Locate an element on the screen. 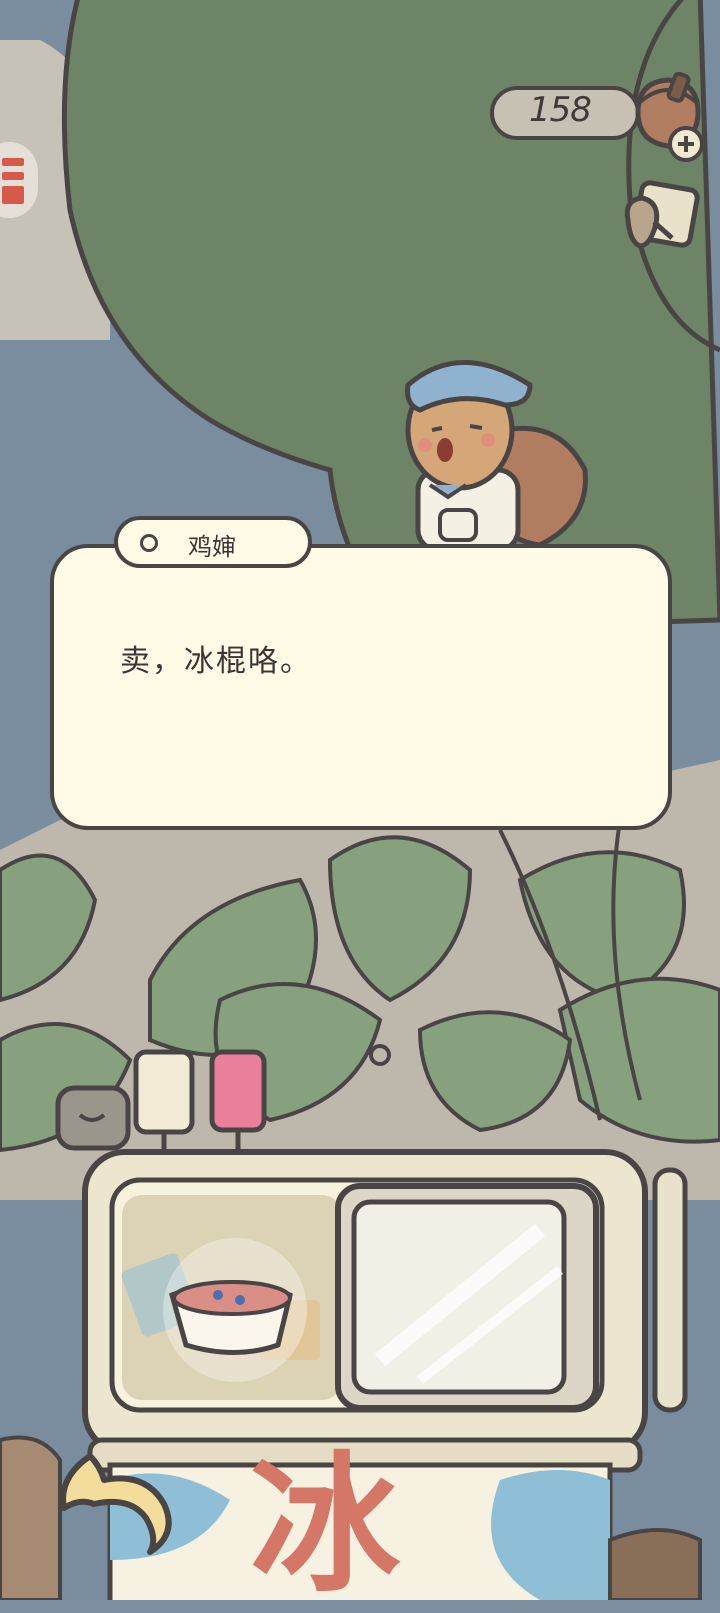  back-arrow-icon is located at coordinates (115, 1503).